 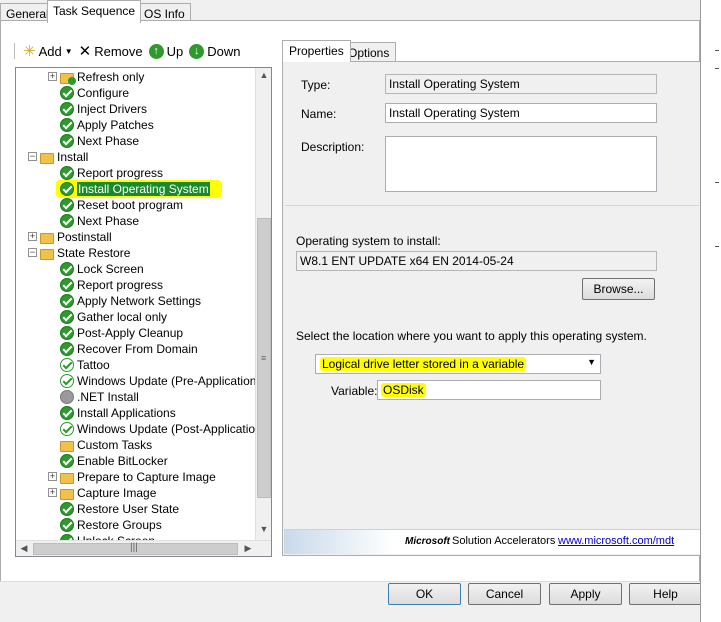 I want to click on tab-properties: Properties, so click(x=316, y=51).